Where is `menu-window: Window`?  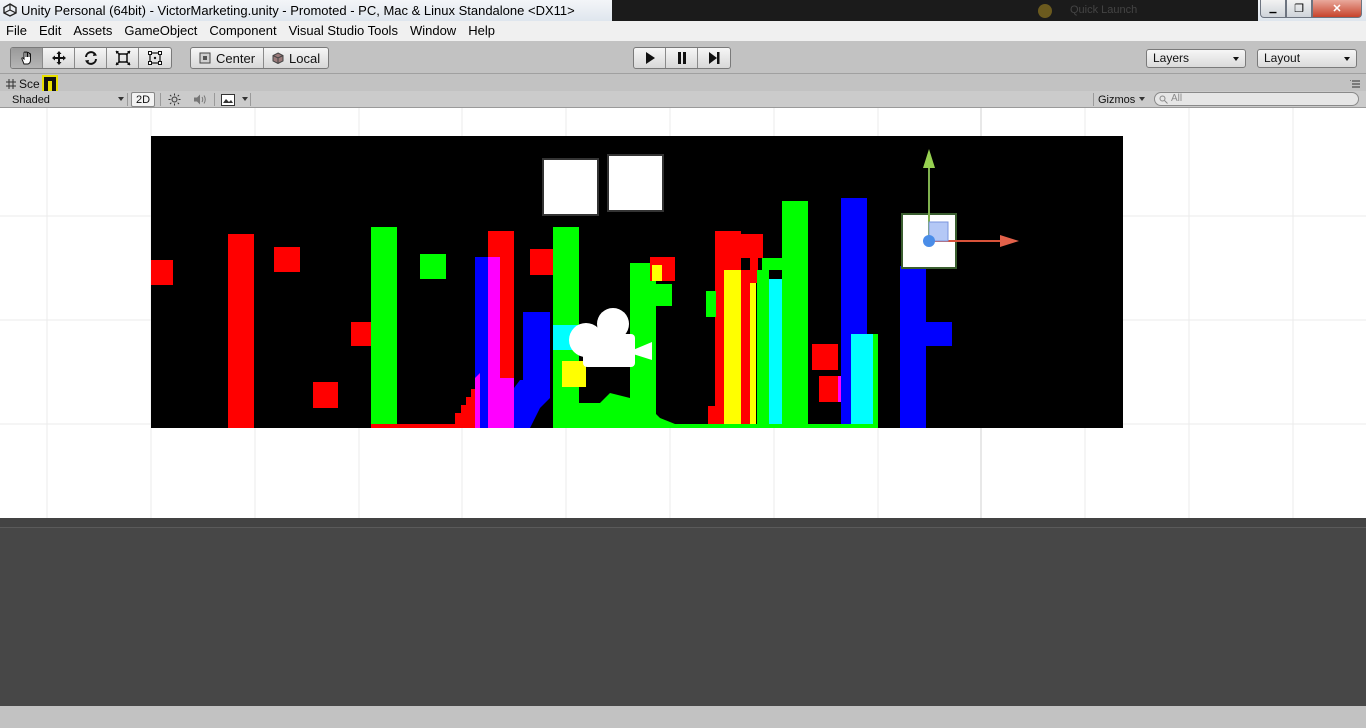
menu-window: Window is located at coordinates (433, 31).